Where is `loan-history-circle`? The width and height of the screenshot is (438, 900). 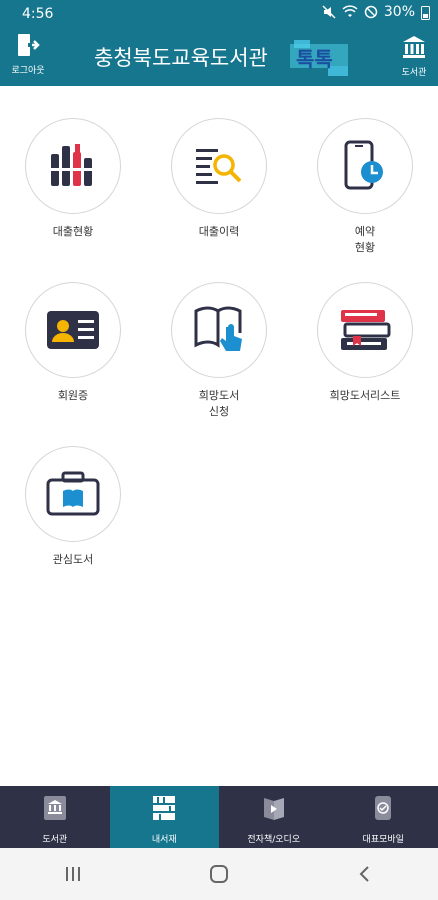 loan-history-circle is located at coordinates (219, 166).